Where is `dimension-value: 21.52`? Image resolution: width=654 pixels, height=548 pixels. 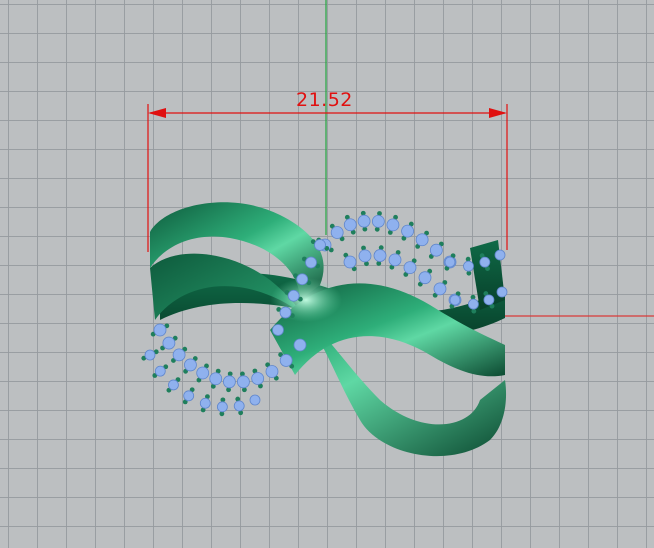 dimension-value: 21.52 is located at coordinates (324, 100).